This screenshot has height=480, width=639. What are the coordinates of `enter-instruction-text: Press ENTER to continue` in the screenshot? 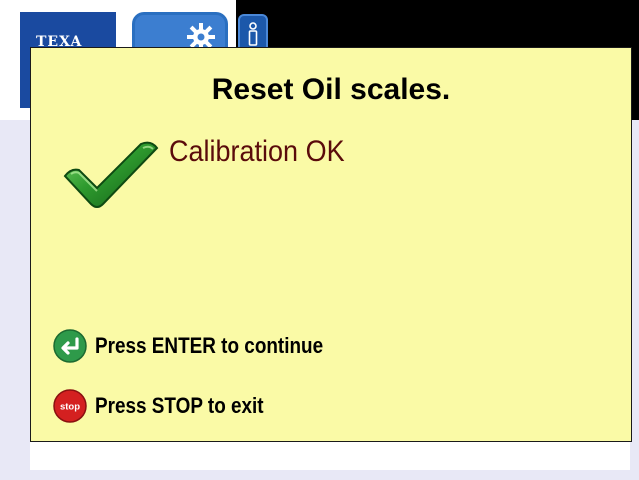 It's located at (209, 345).